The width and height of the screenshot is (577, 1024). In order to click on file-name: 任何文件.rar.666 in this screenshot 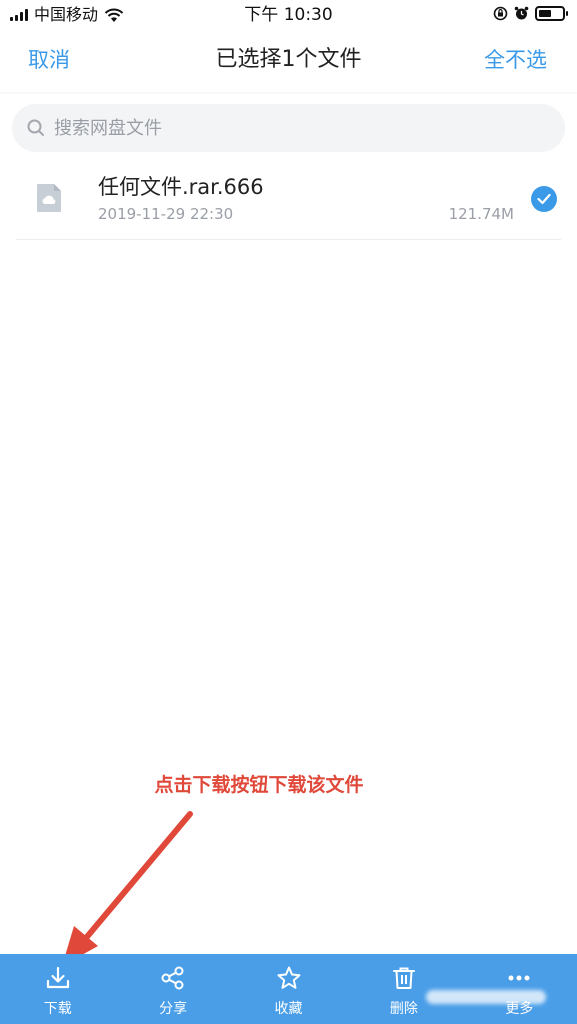, I will do `click(181, 187)`.